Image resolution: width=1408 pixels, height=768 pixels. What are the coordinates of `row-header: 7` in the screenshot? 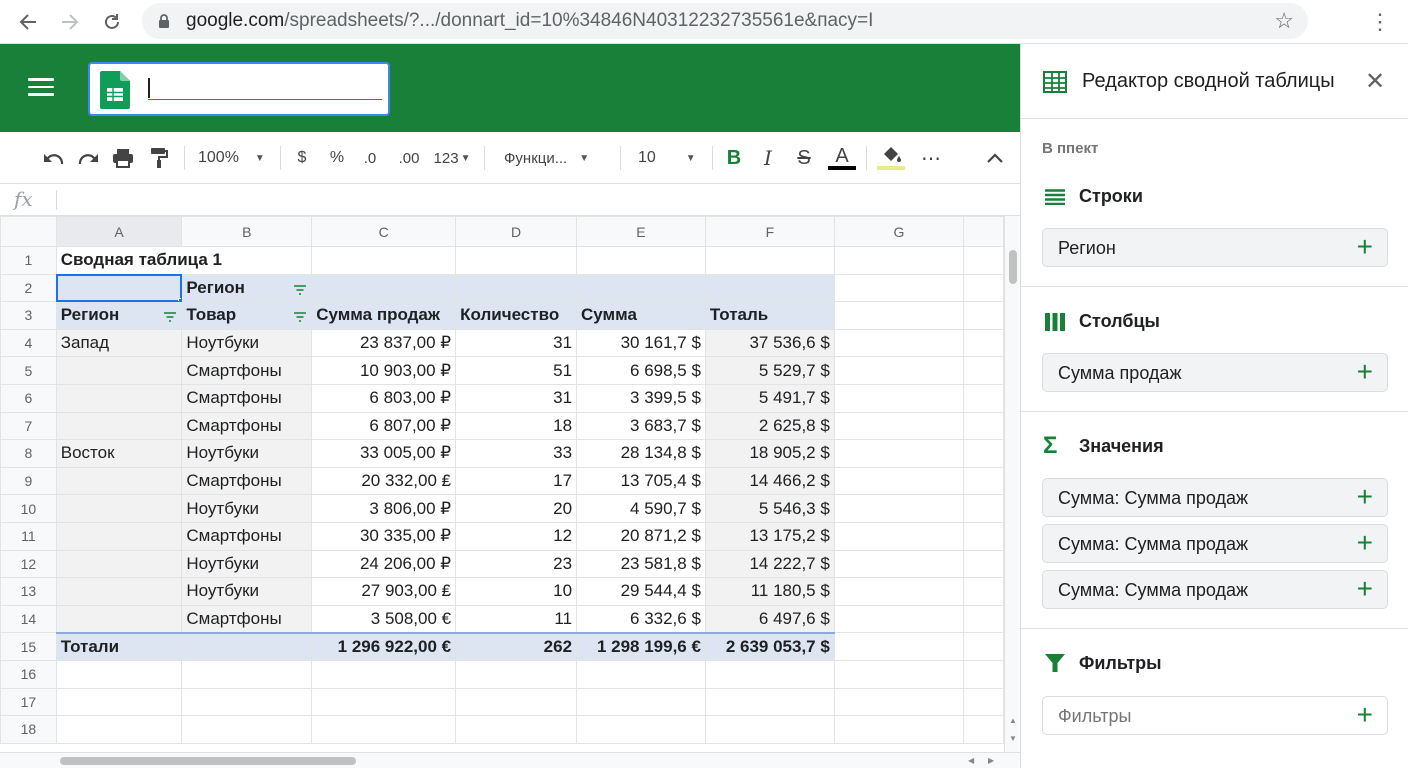 It's located at (28, 426).